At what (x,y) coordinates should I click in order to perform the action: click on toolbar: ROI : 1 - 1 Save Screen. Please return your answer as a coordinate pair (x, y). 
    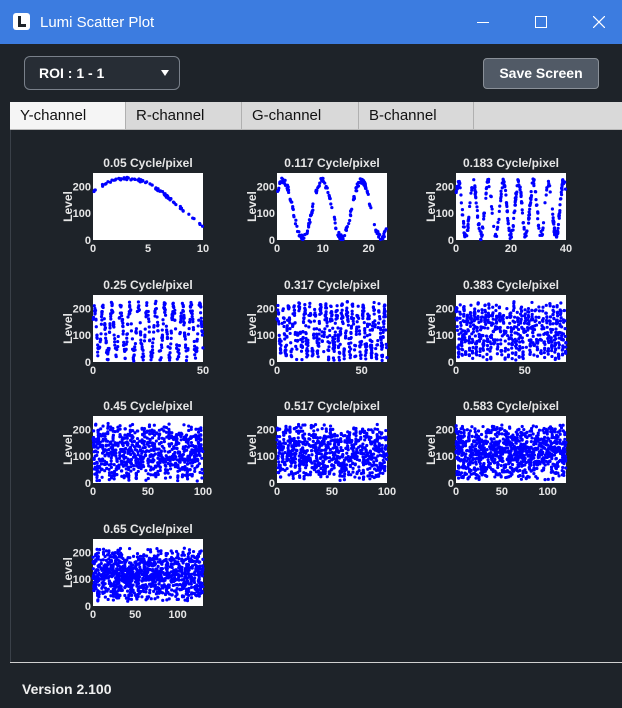
    Looking at the image, I should click on (311, 73).